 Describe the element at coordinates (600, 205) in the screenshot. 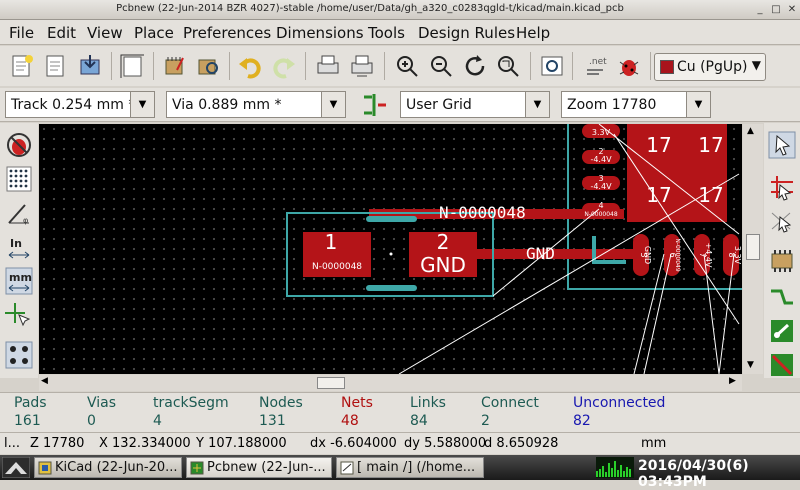

I see `ic-pin-label: 4` at that location.